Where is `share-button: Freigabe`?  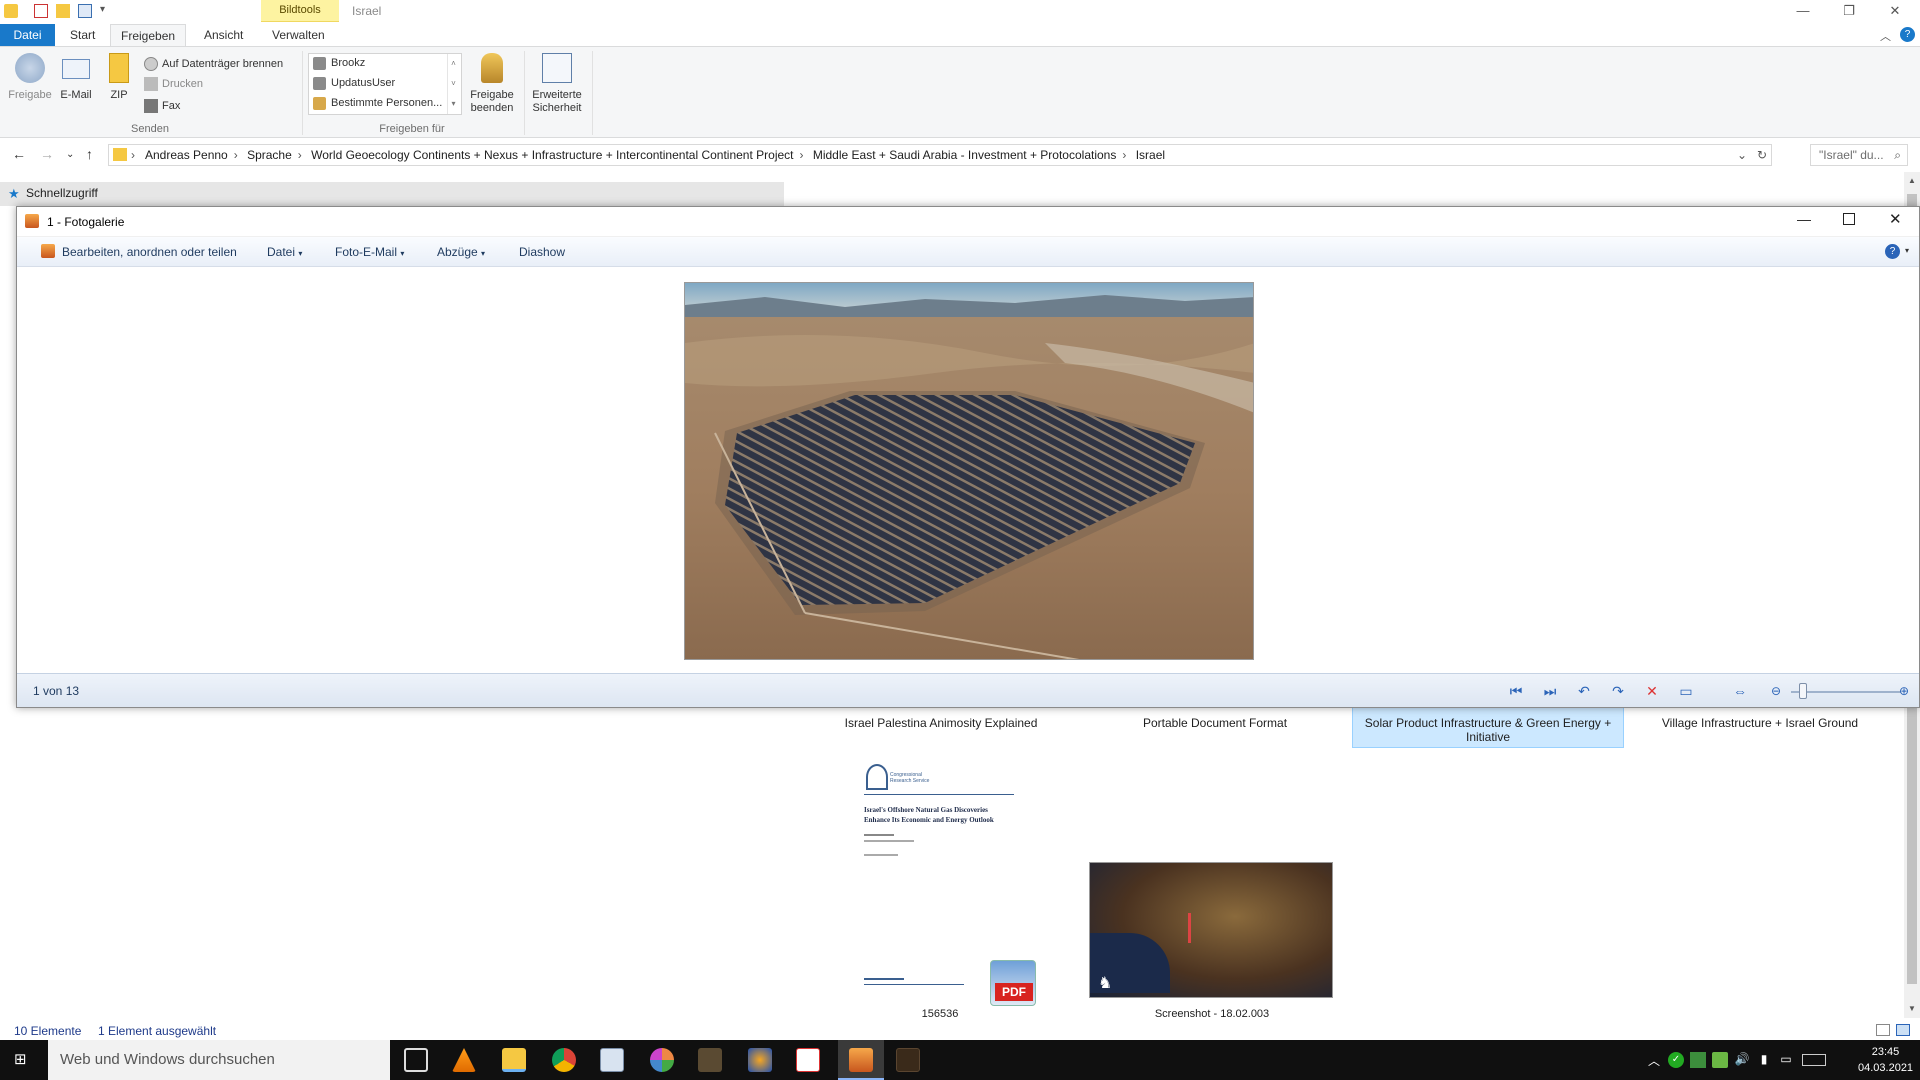 share-button: Freigabe is located at coordinates (30, 77).